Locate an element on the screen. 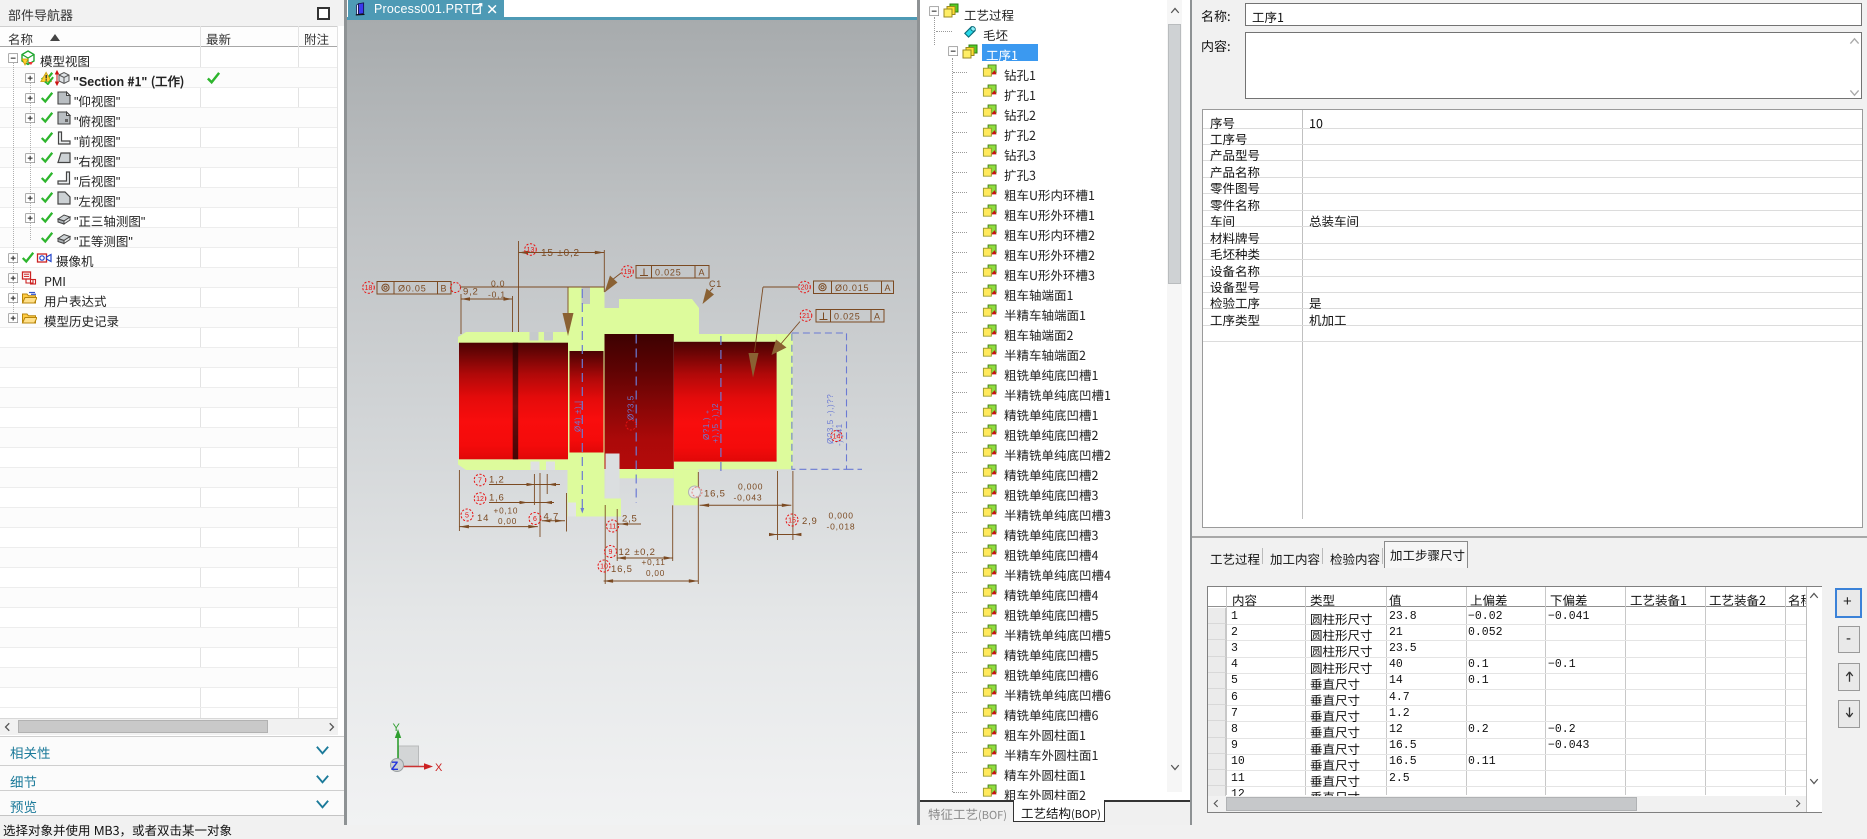  svg-text: 0,0 is located at coordinates (498, 284).